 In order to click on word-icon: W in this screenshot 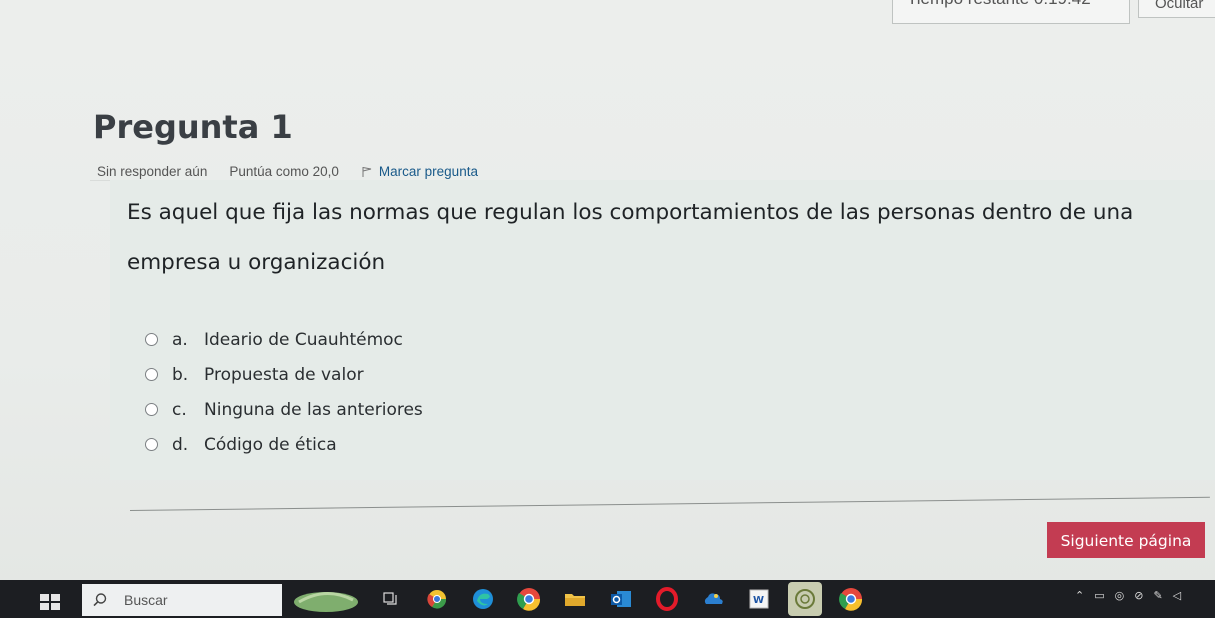, I will do `click(759, 599)`.